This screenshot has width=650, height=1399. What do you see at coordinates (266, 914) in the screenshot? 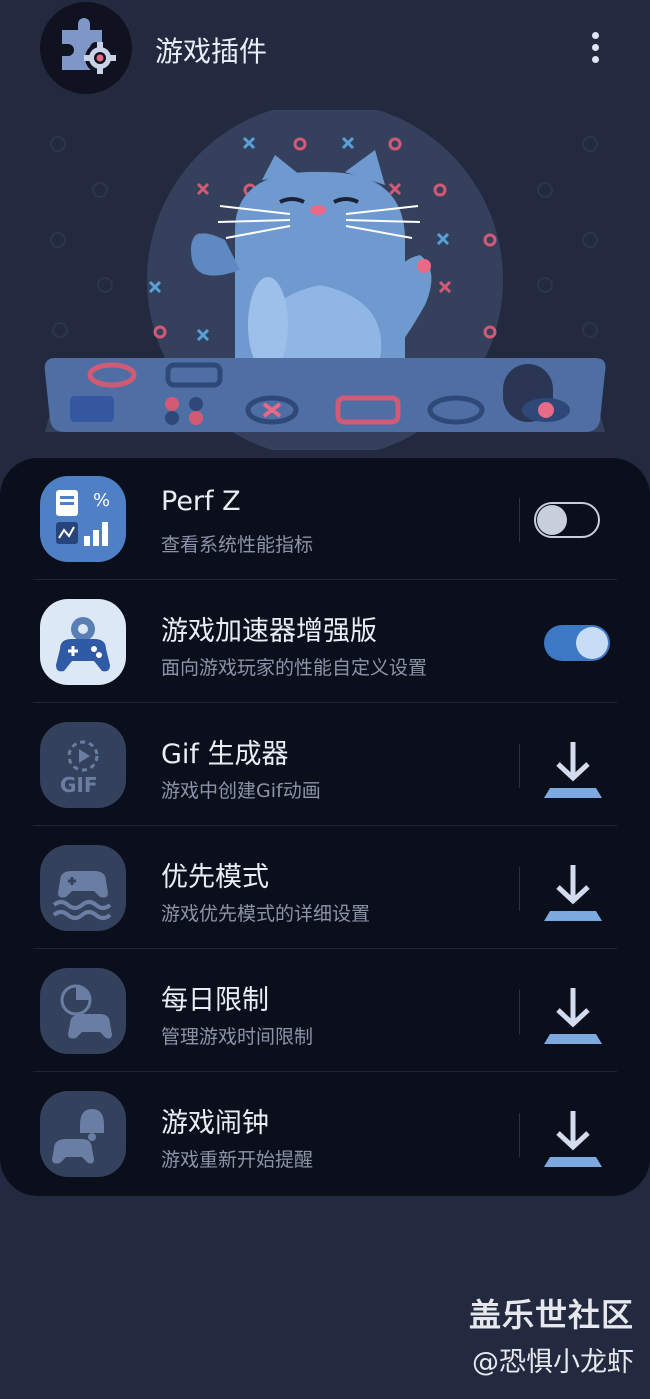
I see `plugin-description: 游戏优先模式的详细设置` at bounding box center [266, 914].